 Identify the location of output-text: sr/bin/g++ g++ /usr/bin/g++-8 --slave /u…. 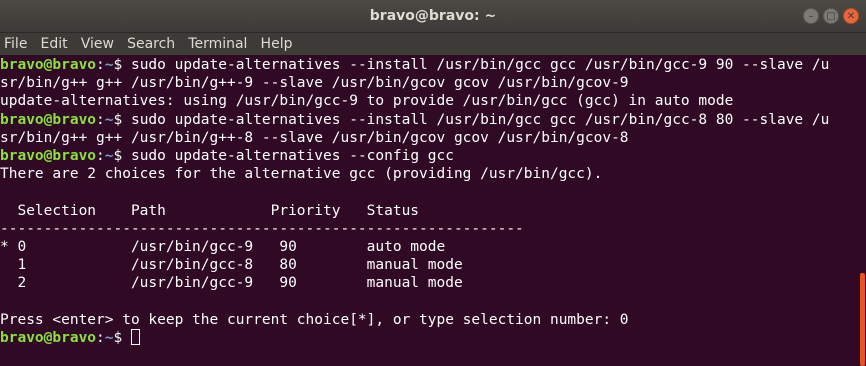
(314, 137).